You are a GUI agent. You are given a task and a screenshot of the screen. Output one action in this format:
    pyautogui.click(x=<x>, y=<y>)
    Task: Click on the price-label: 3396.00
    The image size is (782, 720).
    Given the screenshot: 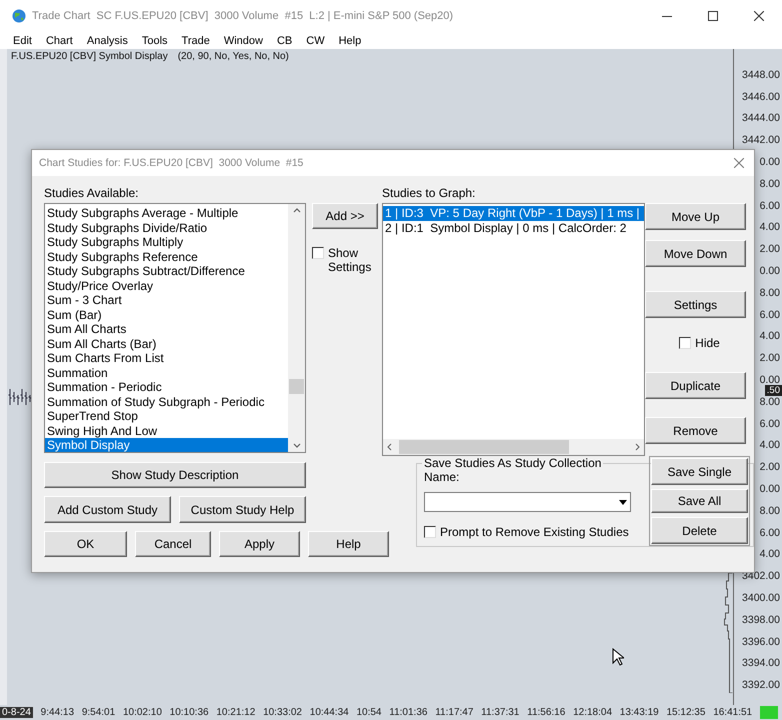 What is the action you would take?
    pyautogui.click(x=761, y=642)
    